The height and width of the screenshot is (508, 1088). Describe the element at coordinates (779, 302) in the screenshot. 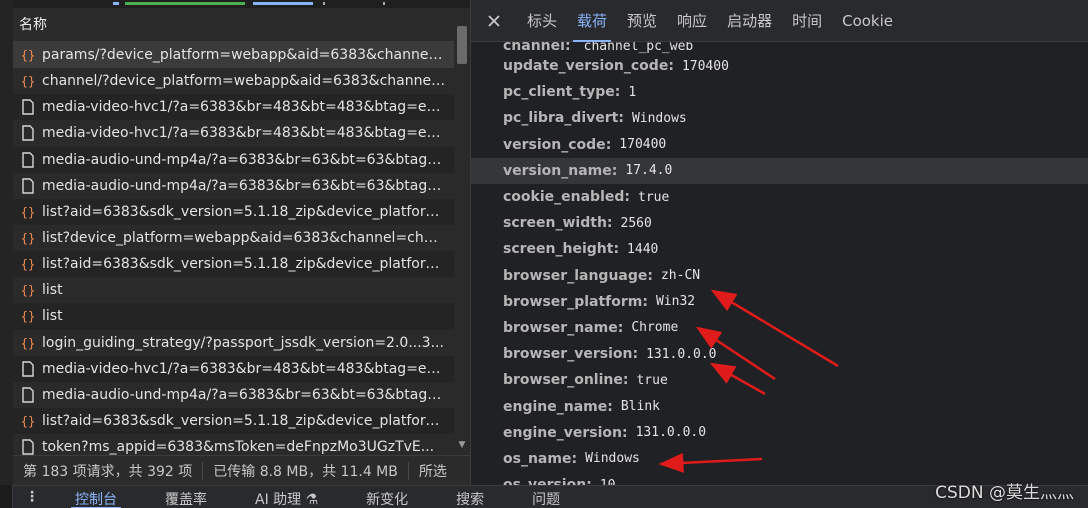

I see `payload-row: browser_platform: Win32` at that location.